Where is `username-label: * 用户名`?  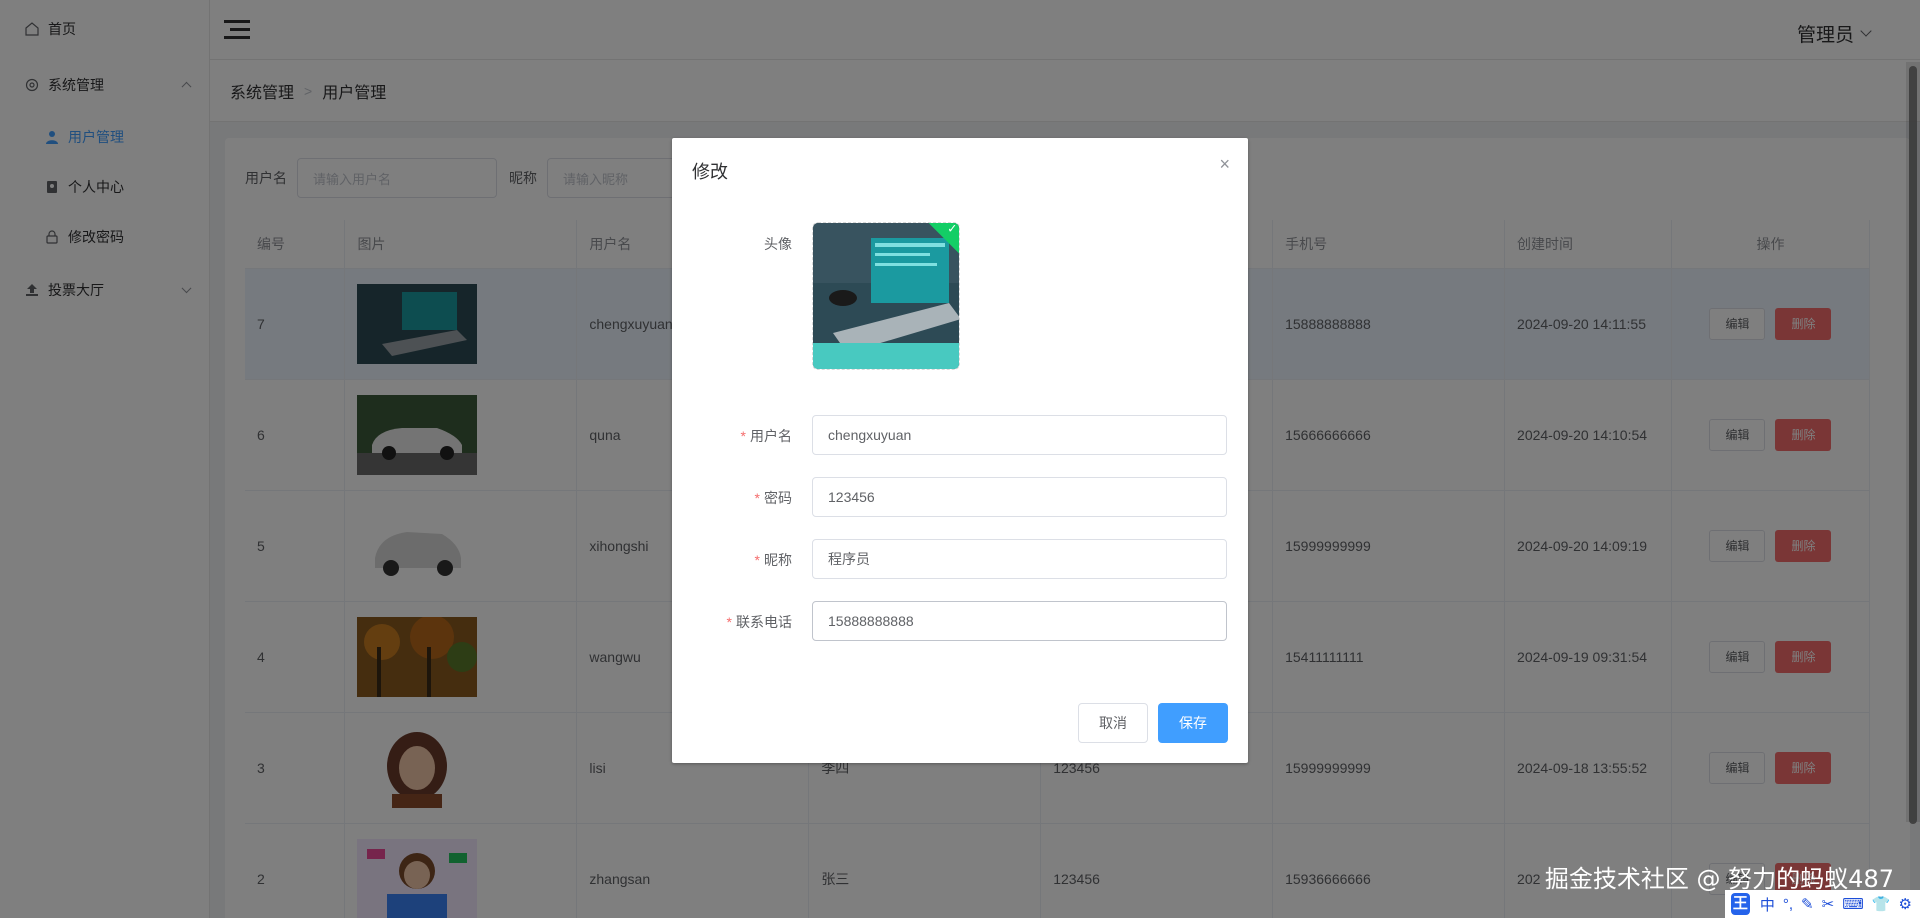
username-label: * 用户名 is located at coordinates (732, 436).